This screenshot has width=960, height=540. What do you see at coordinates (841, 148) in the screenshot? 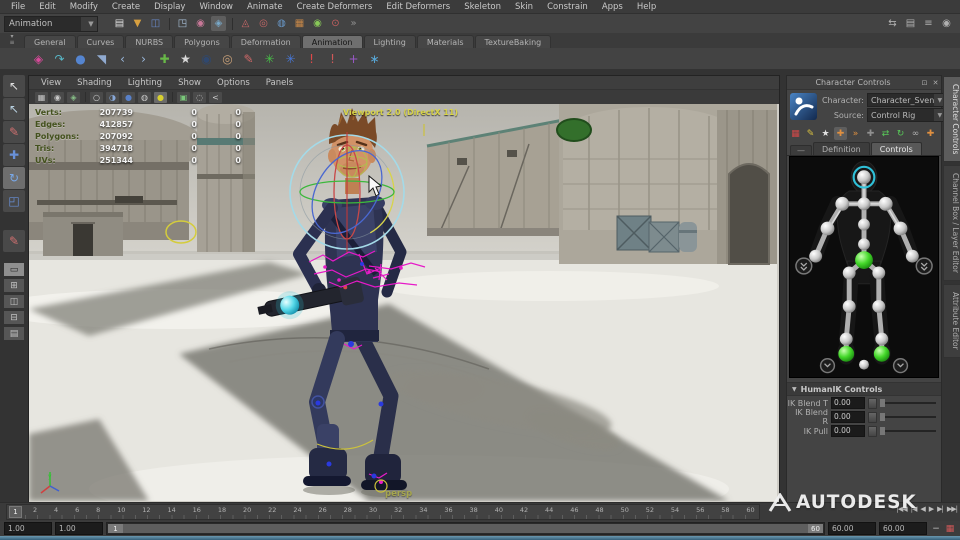
I see `humanik-tab: Definition` at bounding box center [841, 148].